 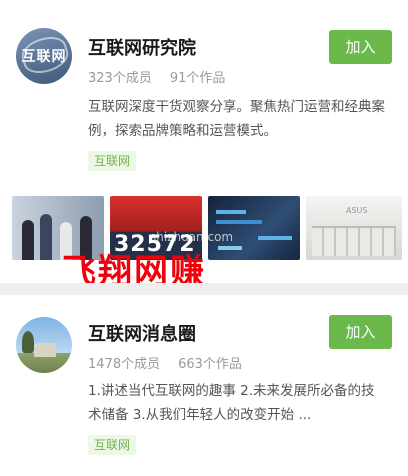 What do you see at coordinates (354, 228) in the screenshot?
I see `thumbnail-keyboard-photo: ASUS` at bounding box center [354, 228].